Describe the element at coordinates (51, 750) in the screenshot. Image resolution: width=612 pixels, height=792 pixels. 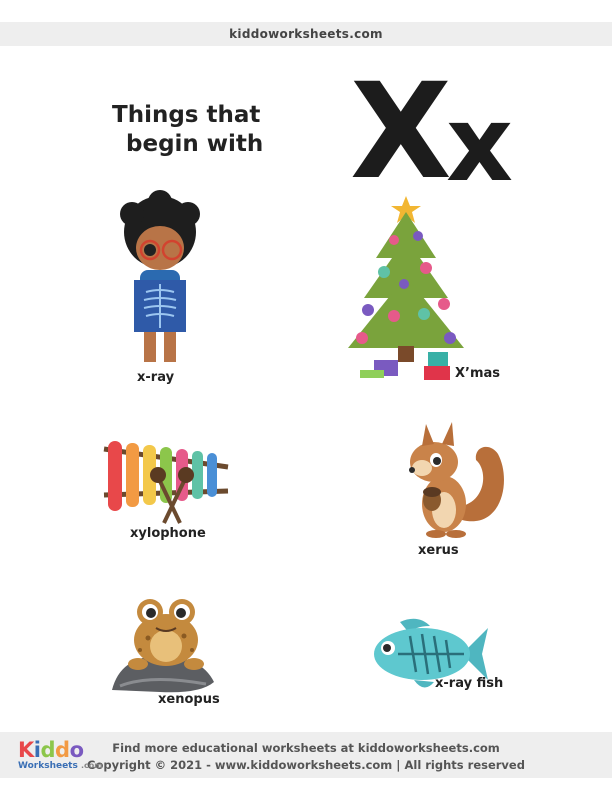
I see `logo-word: Kiddo` at that location.